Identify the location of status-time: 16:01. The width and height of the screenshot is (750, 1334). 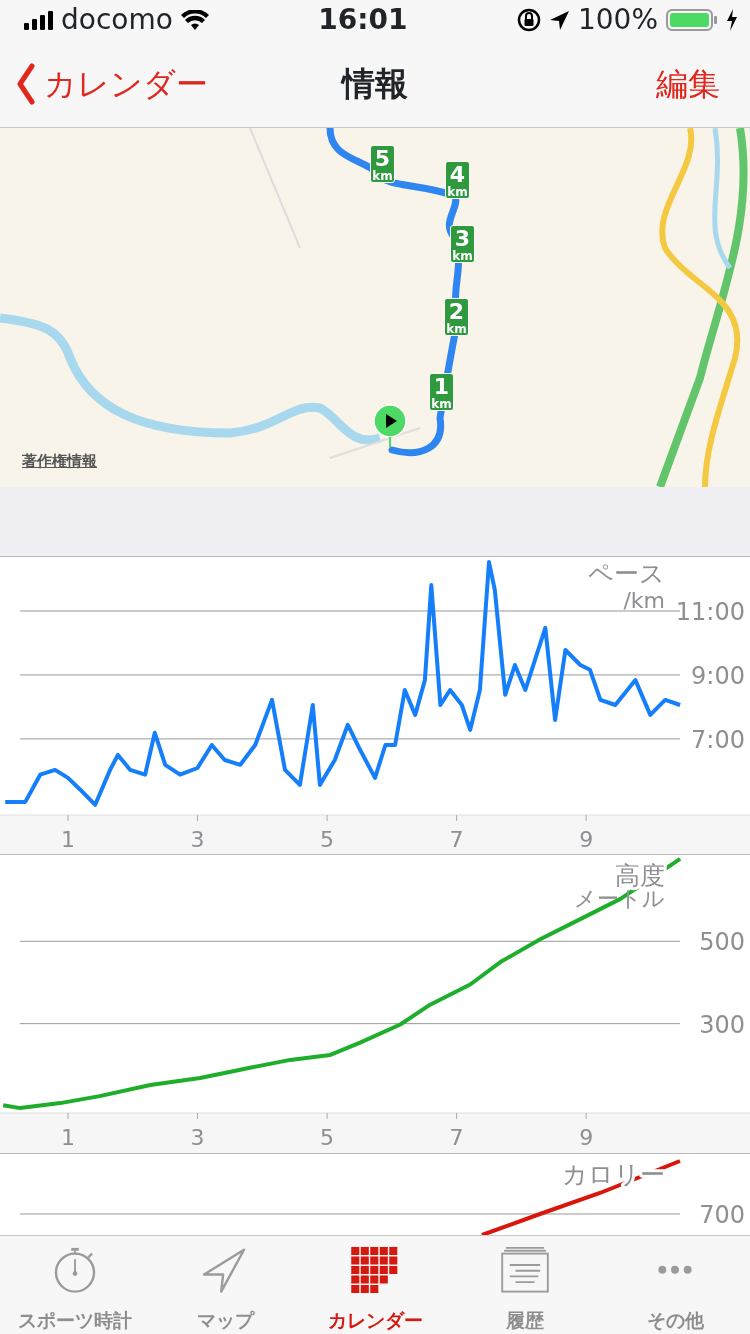
(363, 20).